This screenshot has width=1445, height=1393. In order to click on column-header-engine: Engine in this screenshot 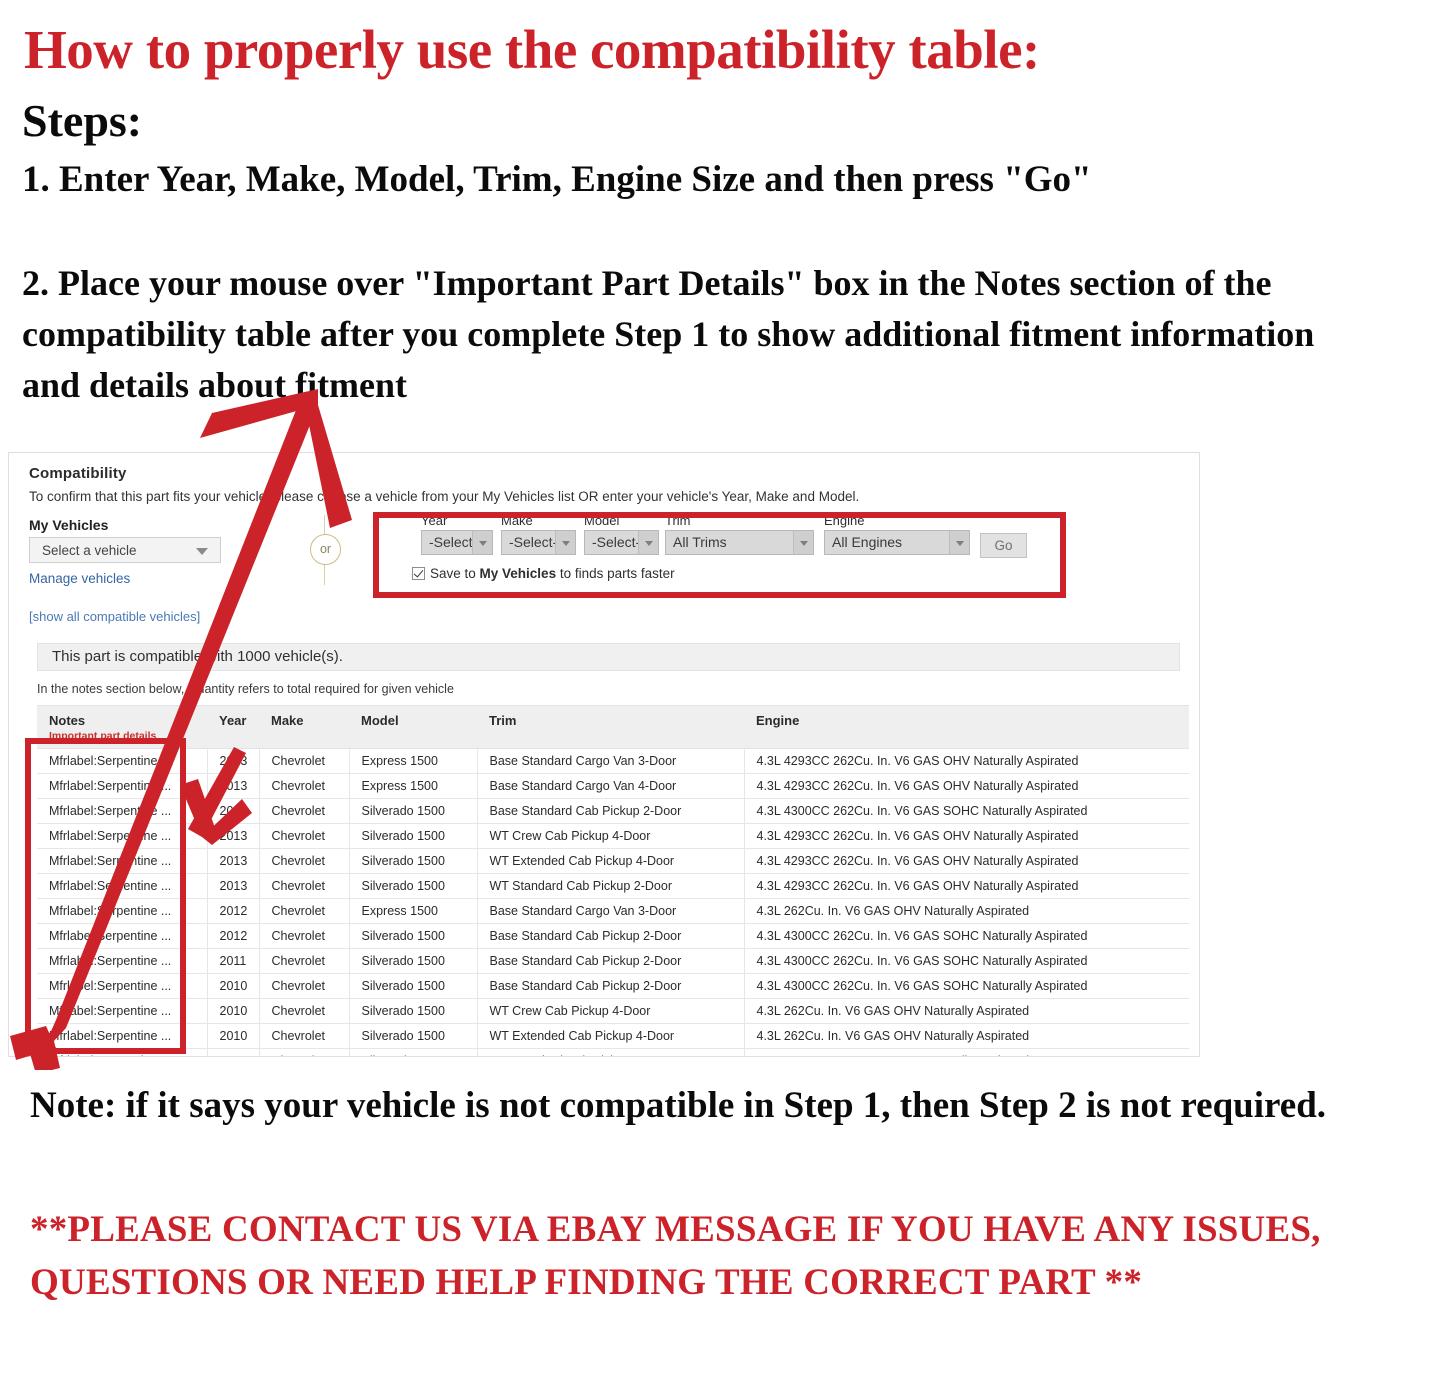, I will do `click(966, 727)`.